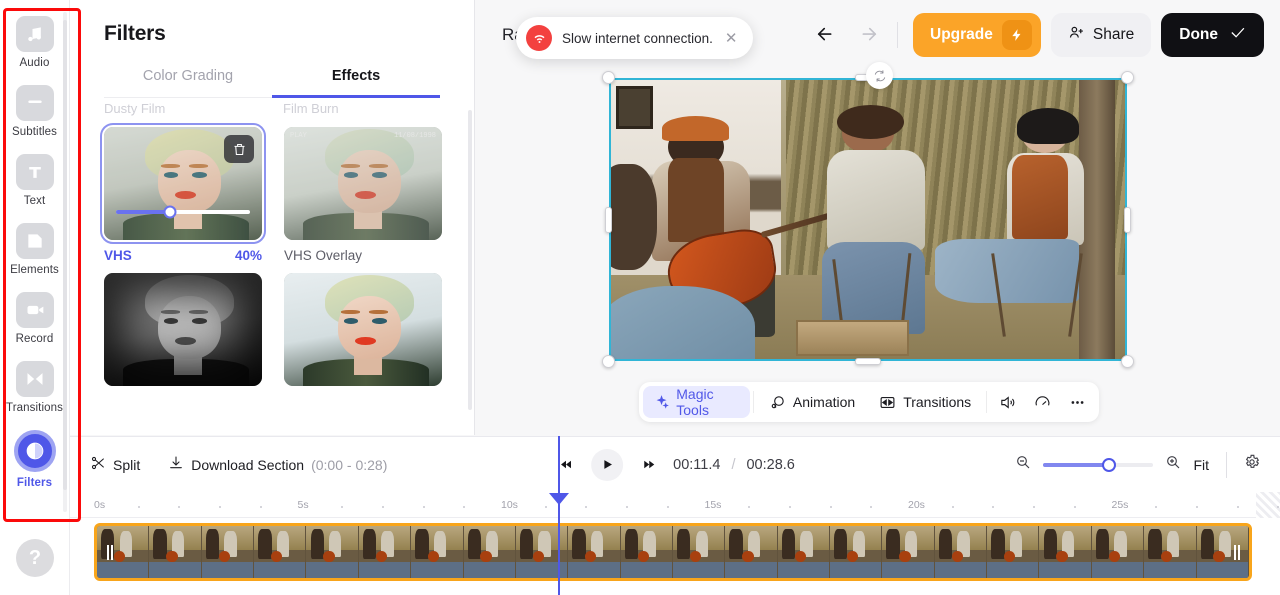 This screenshot has width=1280, height=595. What do you see at coordinates (608, 361) in the screenshot?
I see `resize-handle-bottom-left` at bounding box center [608, 361].